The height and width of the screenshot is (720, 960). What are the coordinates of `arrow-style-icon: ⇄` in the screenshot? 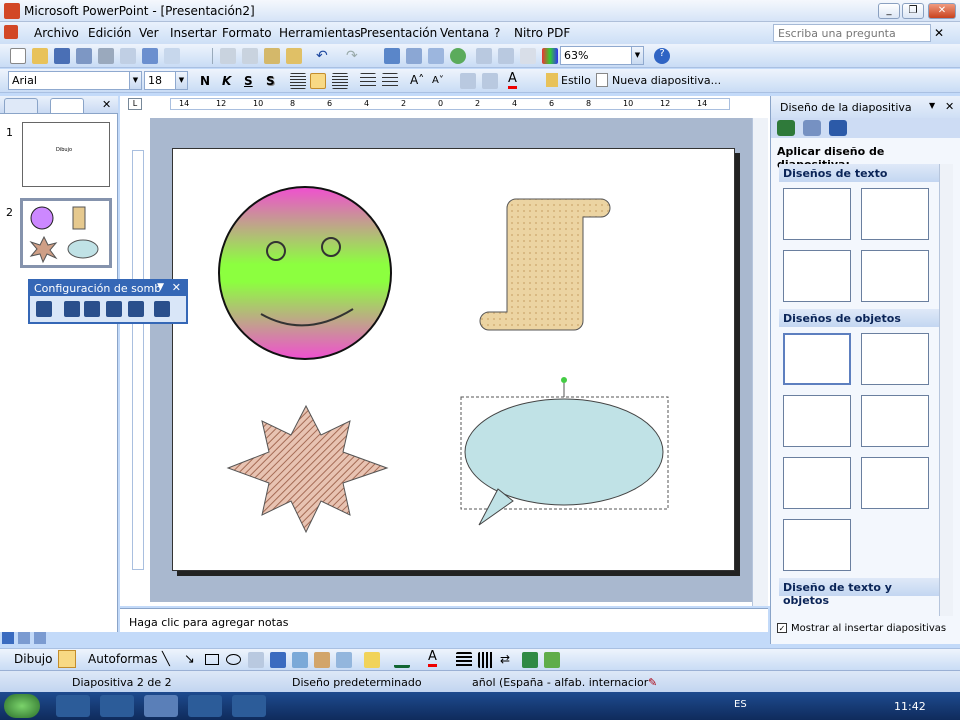 It's located at (508, 660).